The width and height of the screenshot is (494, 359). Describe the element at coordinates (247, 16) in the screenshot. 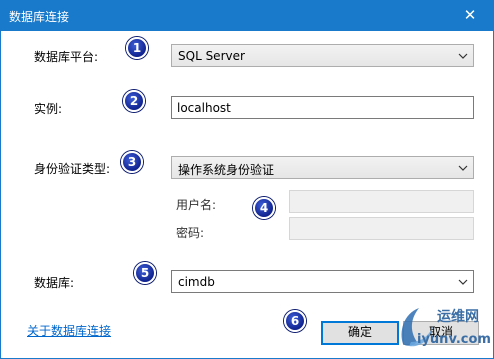

I see `title-bar: 数据库连接 ✕` at that location.